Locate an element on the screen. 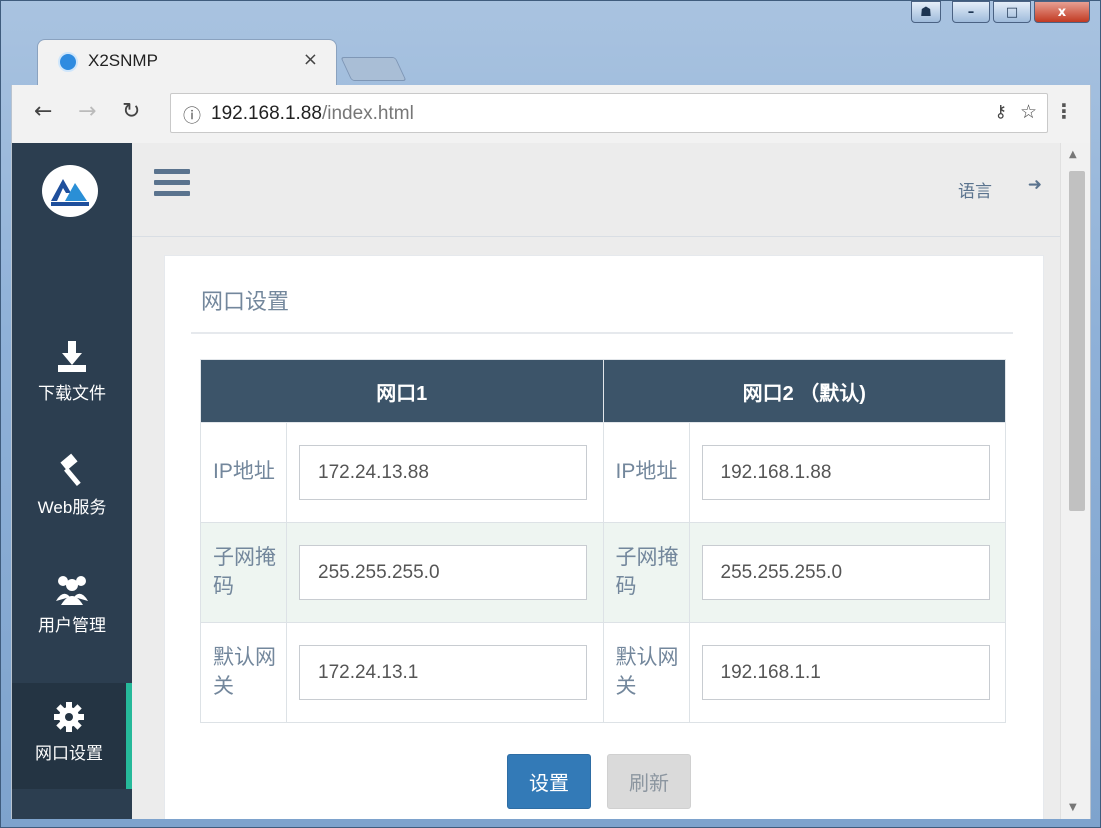  key-icon: ⚷ is located at coordinates (1001, 112).